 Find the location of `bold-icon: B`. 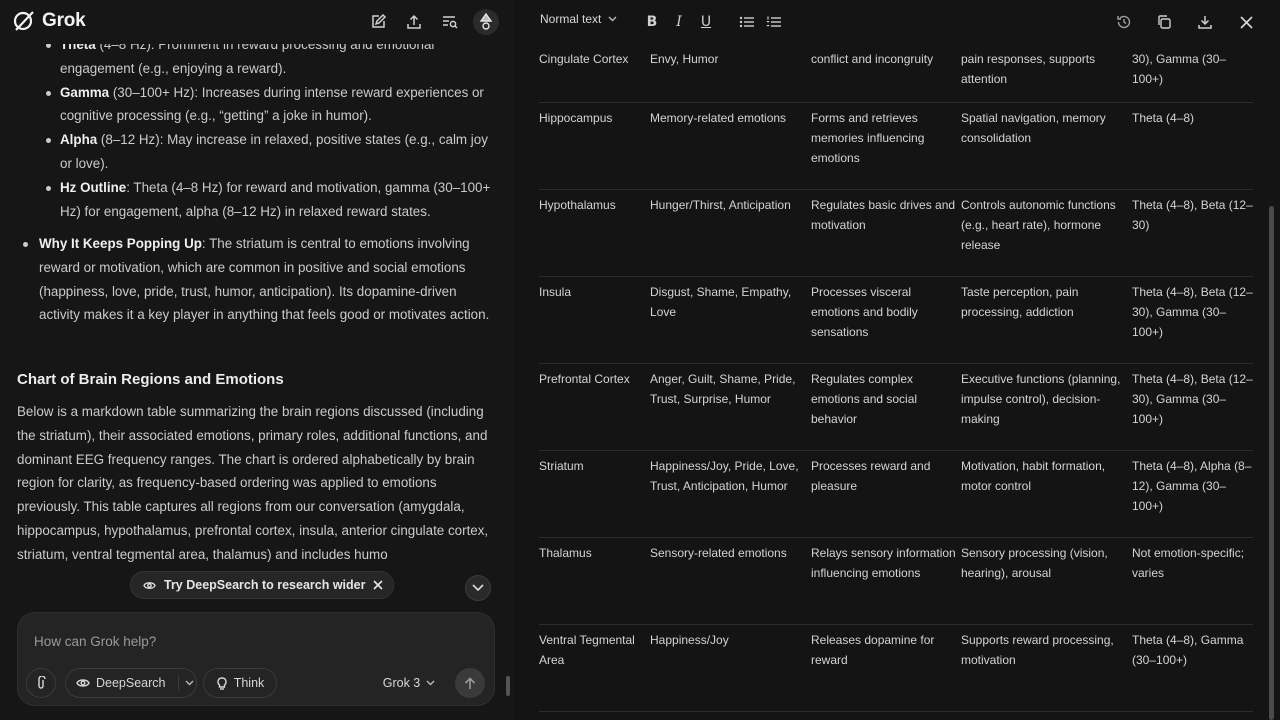

bold-icon: B is located at coordinates (652, 22).